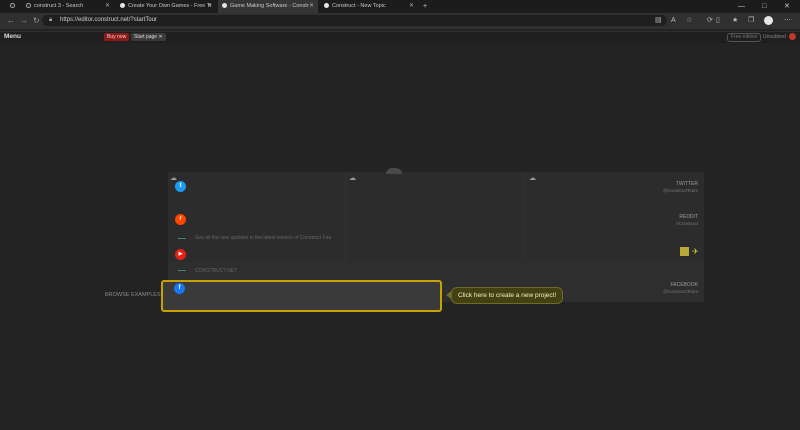 The height and width of the screenshot is (430, 800). What do you see at coordinates (108, 20) in the screenshot?
I see `url-text: https://editor.construct.net/?startTour` at bounding box center [108, 20].